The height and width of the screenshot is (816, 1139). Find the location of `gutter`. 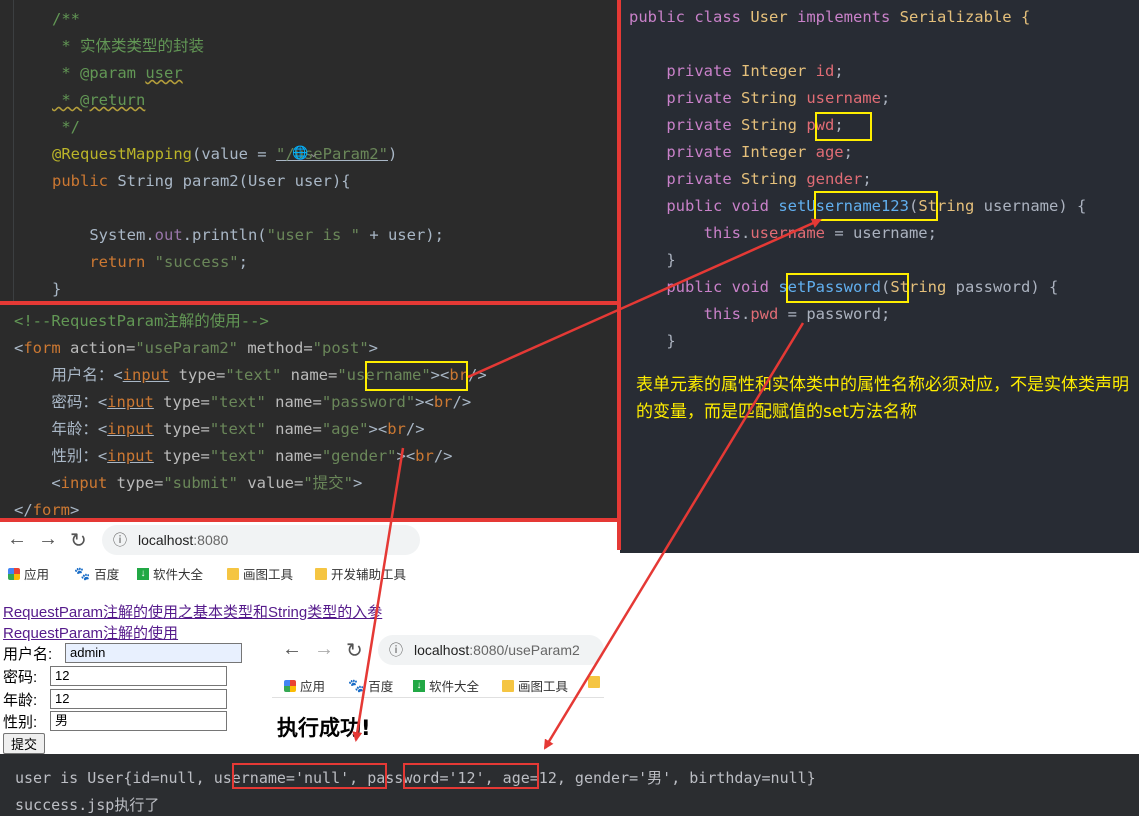

gutter is located at coordinates (7, 151).